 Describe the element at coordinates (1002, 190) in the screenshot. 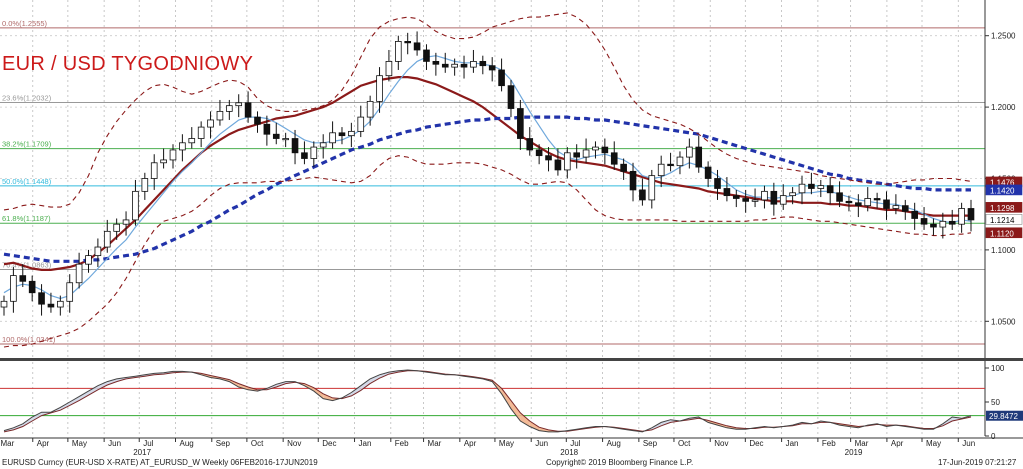

I see `price-flag-label: 1.1420` at that location.